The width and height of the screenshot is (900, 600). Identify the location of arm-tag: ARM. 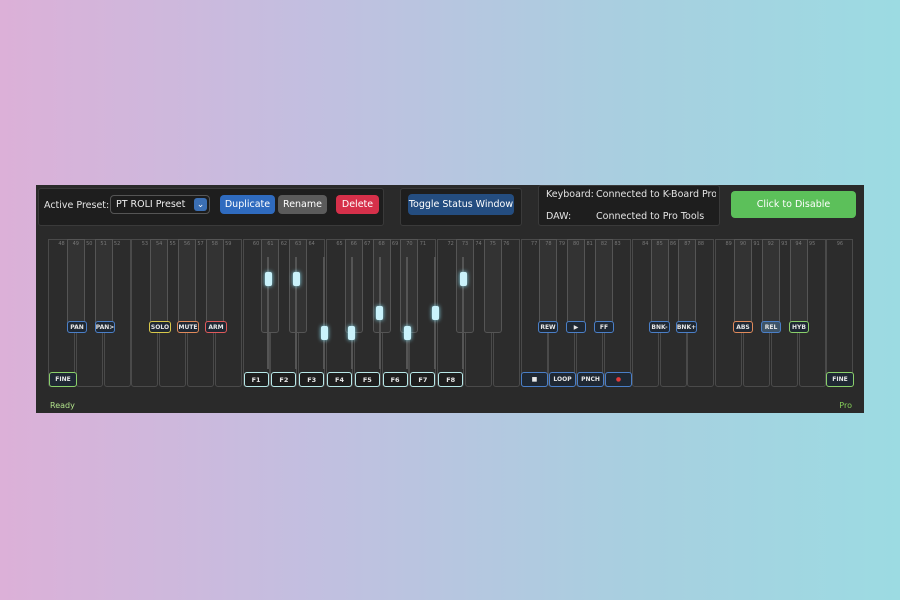
(216, 327).